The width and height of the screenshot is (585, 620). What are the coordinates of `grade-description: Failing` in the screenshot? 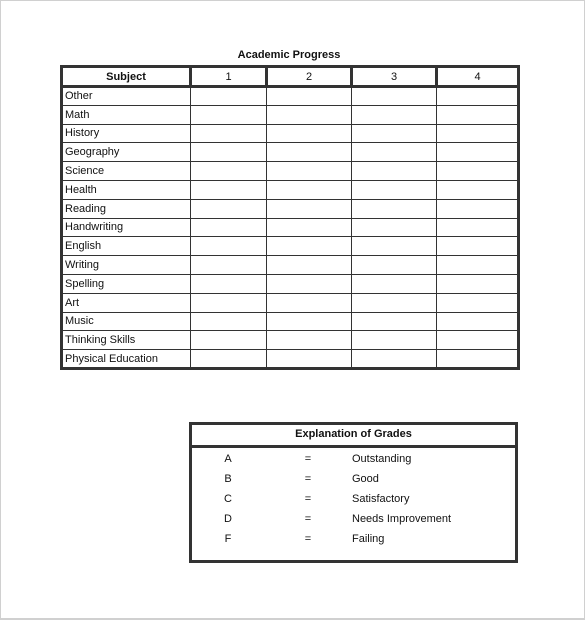 It's located at (368, 539).